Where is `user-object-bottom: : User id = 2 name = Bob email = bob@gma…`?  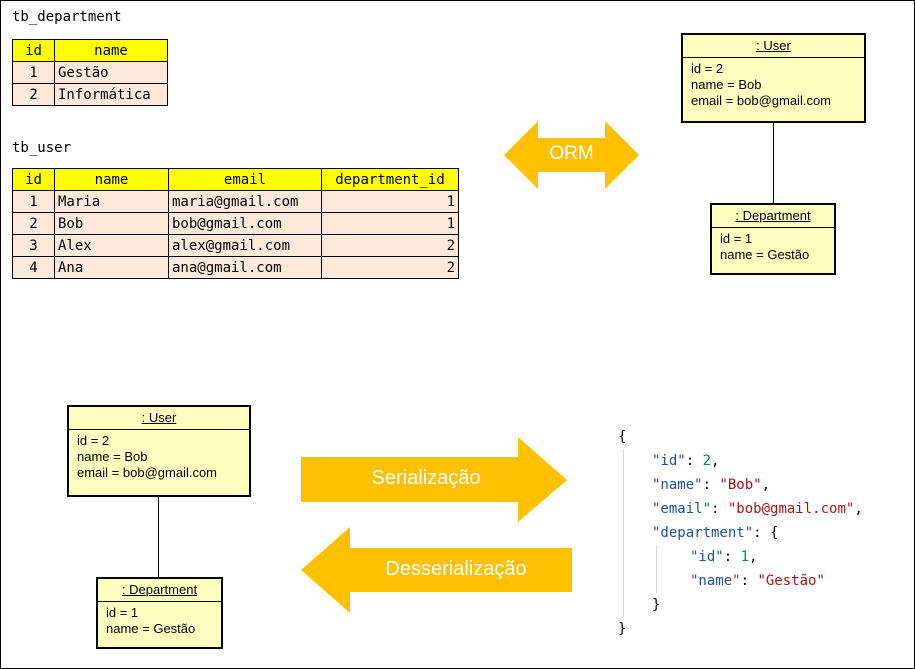
user-object-bottom: : User id = 2 name = Bob email = bob@gma… is located at coordinates (159, 451).